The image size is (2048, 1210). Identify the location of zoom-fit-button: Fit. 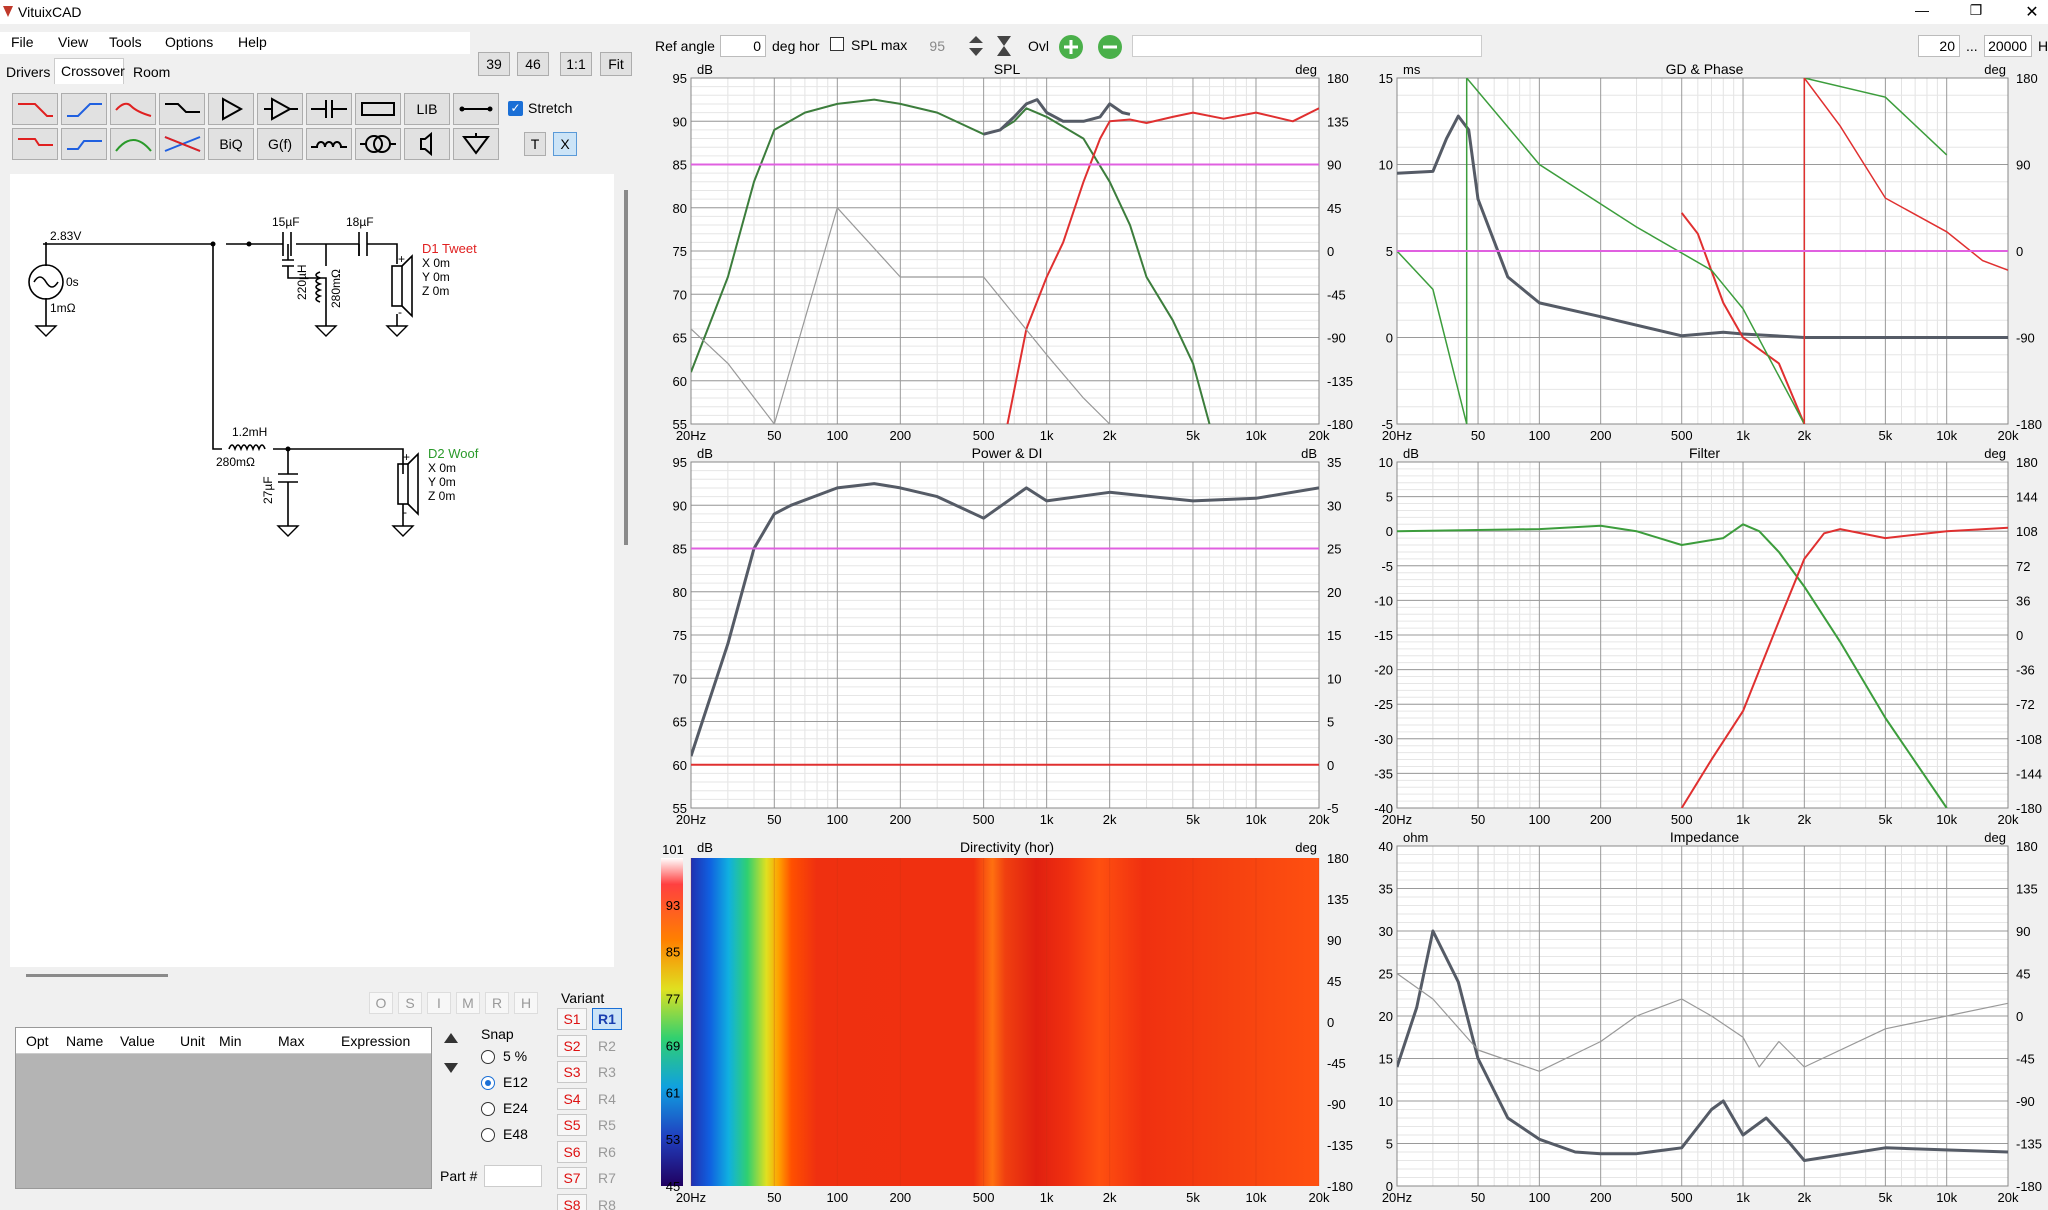
(616, 64).